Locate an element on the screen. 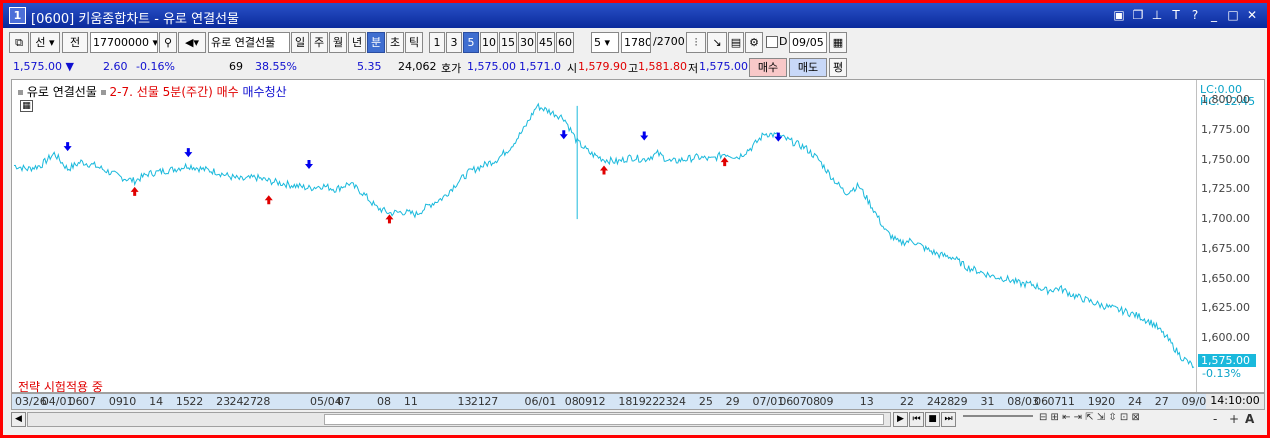 The image size is (1270, 438). period-button: 년 is located at coordinates (357, 42).